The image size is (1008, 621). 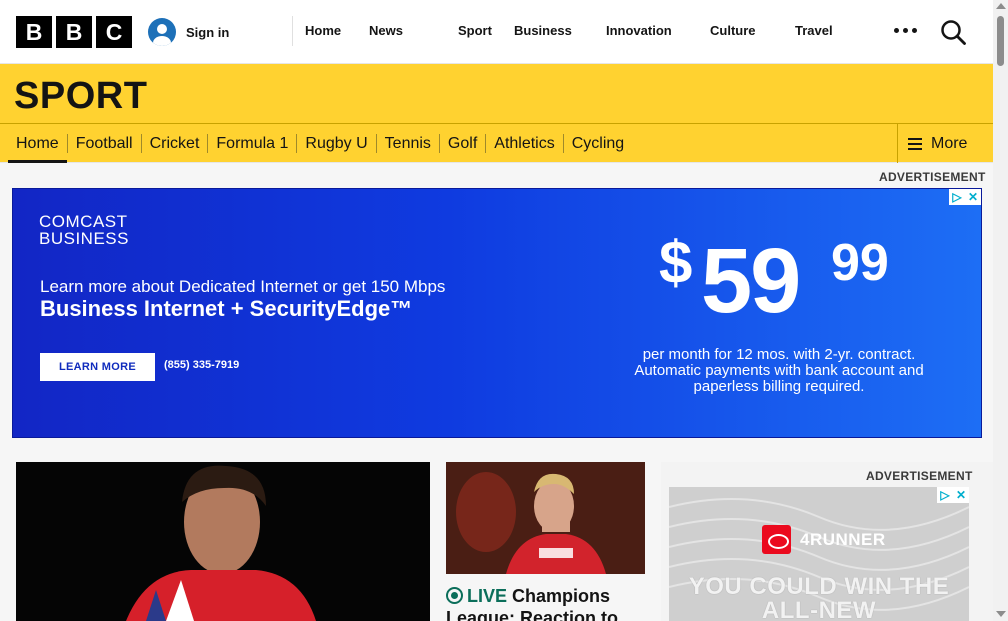 I want to click on toyota-brand: 4RUNNER, so click(x=824, y=539).